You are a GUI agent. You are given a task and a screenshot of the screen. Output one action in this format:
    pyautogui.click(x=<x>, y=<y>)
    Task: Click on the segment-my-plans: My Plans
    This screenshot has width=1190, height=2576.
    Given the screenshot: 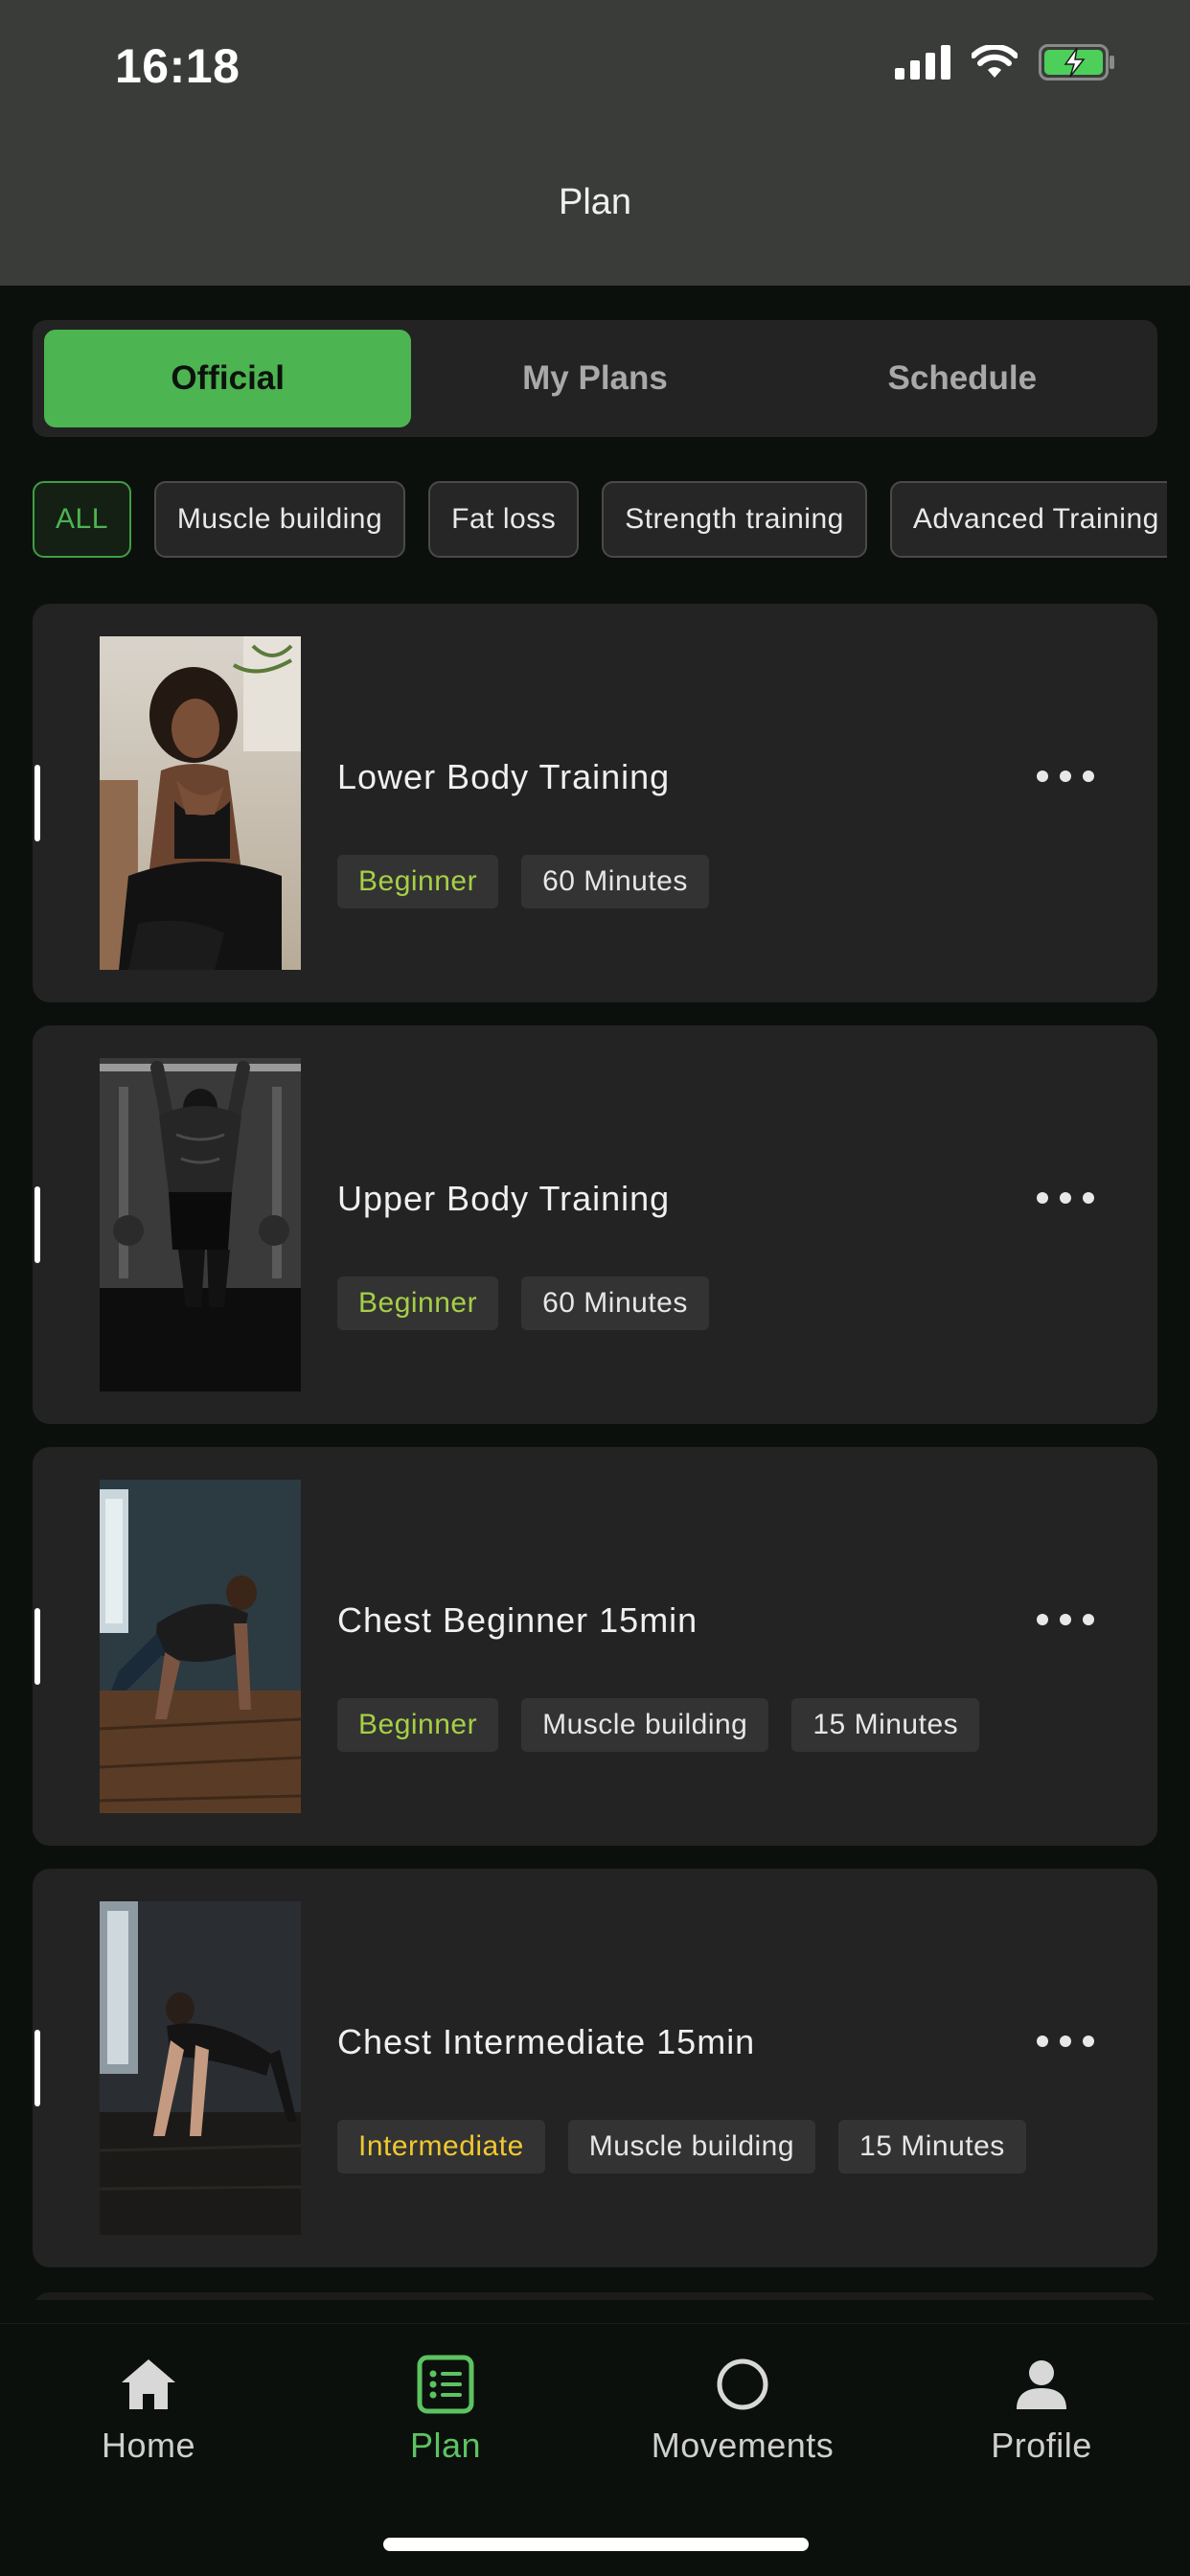 What is the action you would take?
    pyautogui.click(x=594, y=378)
    